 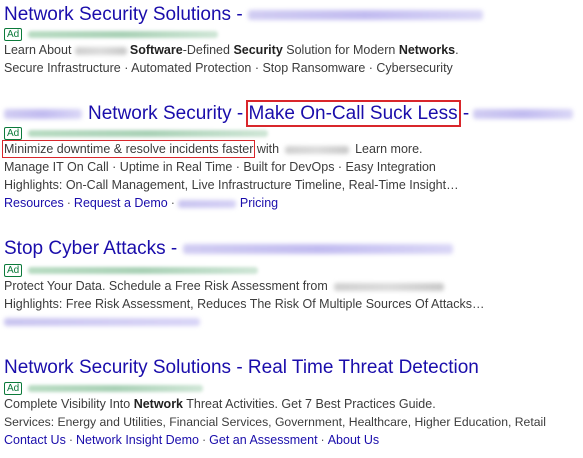 I want to click on ad2-desc-with: with, so click(x=266, y=149).